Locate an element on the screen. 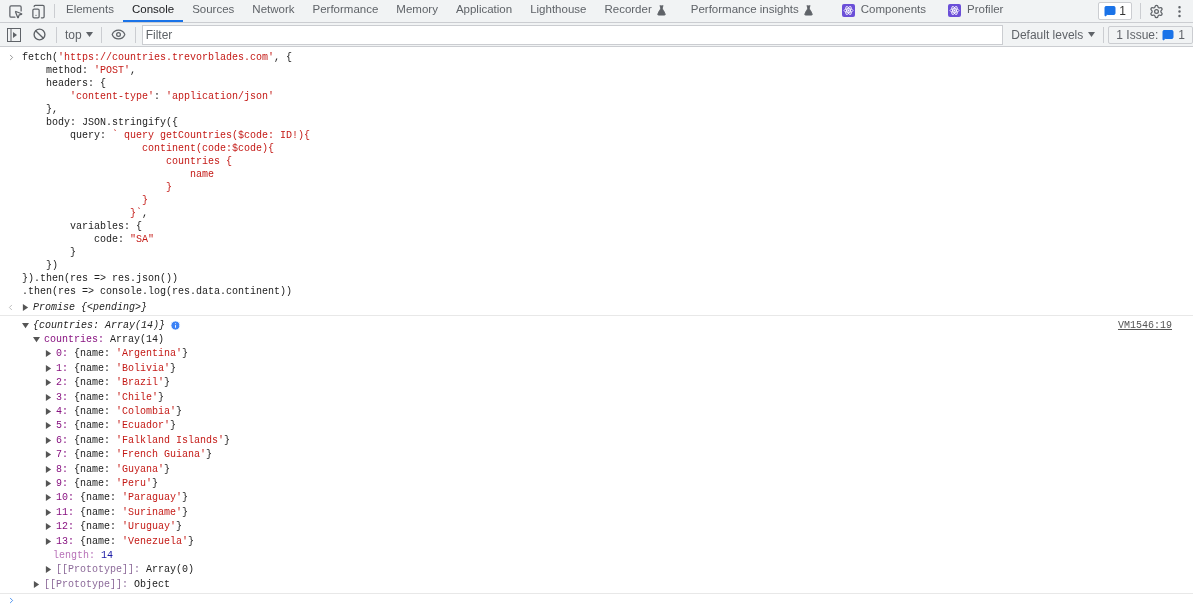  property-text: 6: {name: 'Falkland Islands'} is located at coordinates (143, 440).